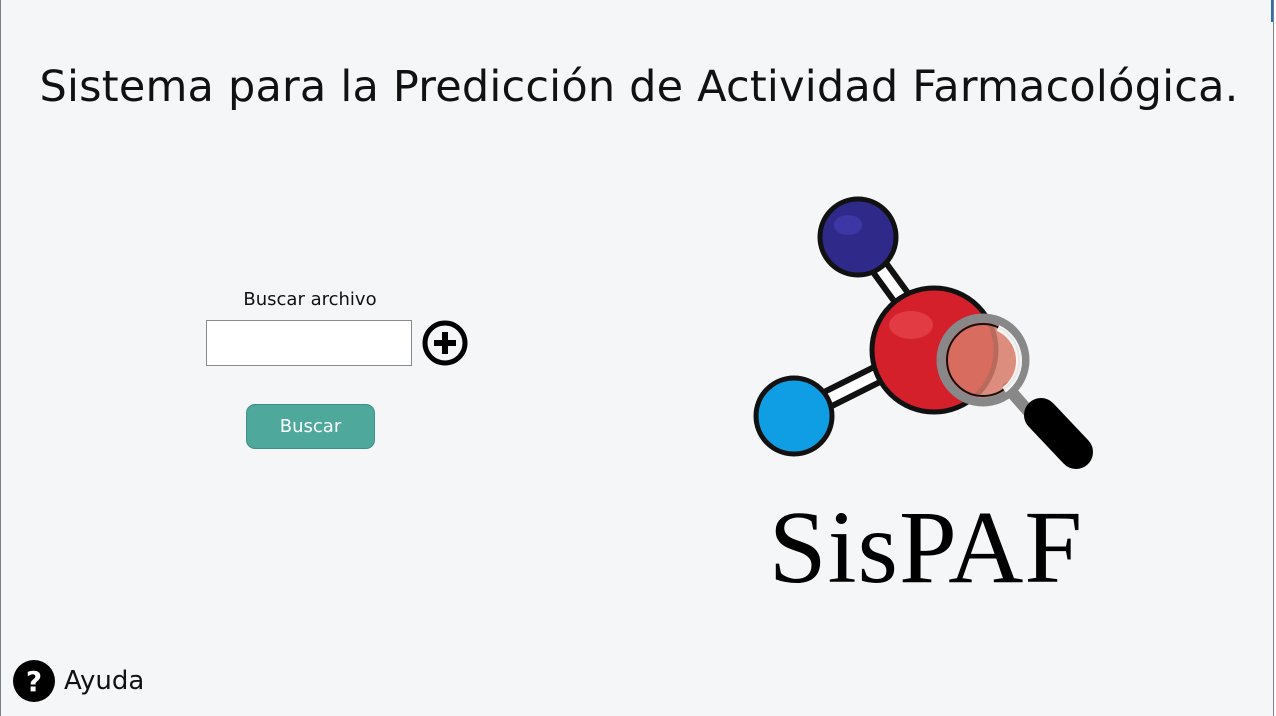  What do you see at coordinates (310, 299) in the screenshot?
I see `search-file-label: Buscar archivo` at bounding box center [310, 299].